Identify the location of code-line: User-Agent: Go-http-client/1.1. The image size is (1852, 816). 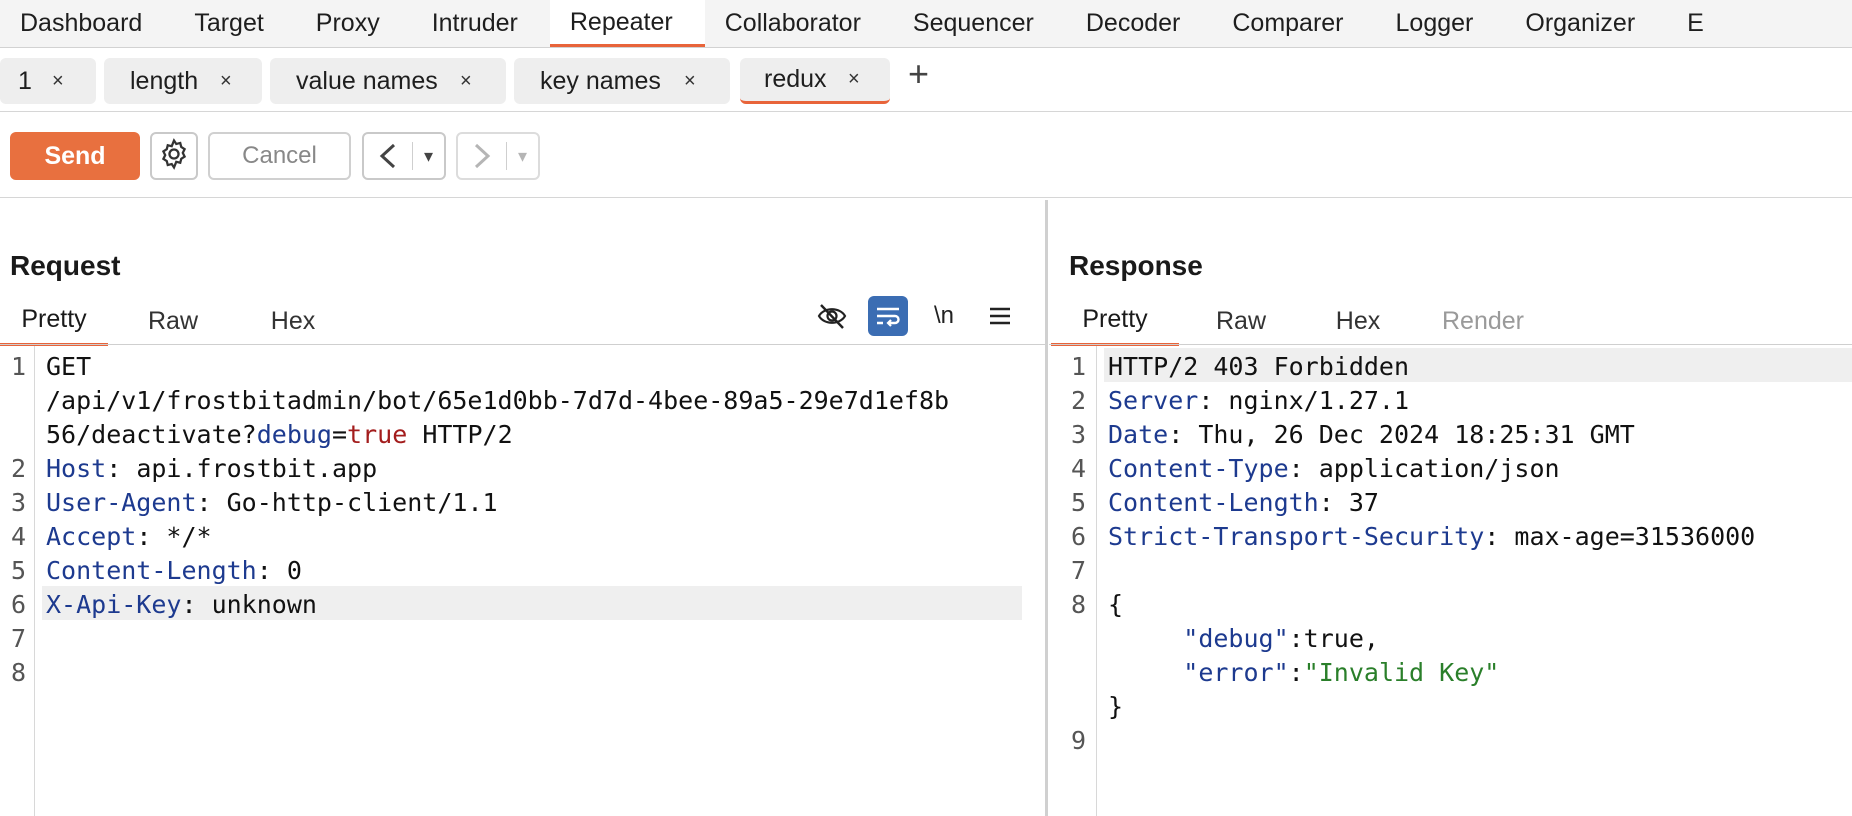
(272, 503).